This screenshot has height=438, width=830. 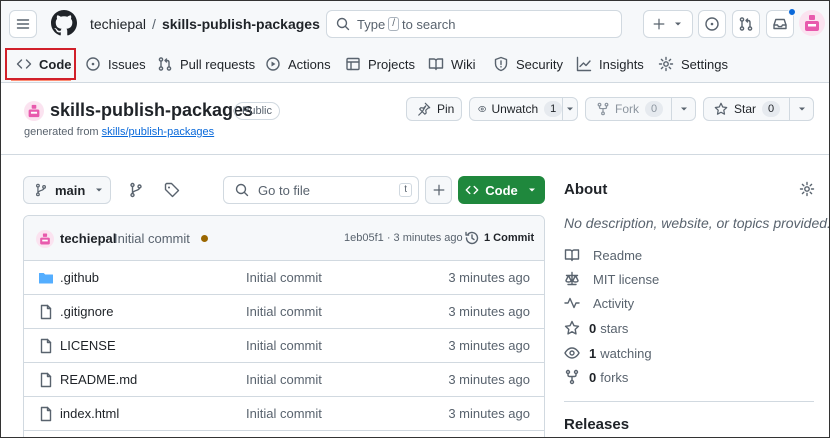 I want to click on commit-status-indicator, so click(x=204, y=238).